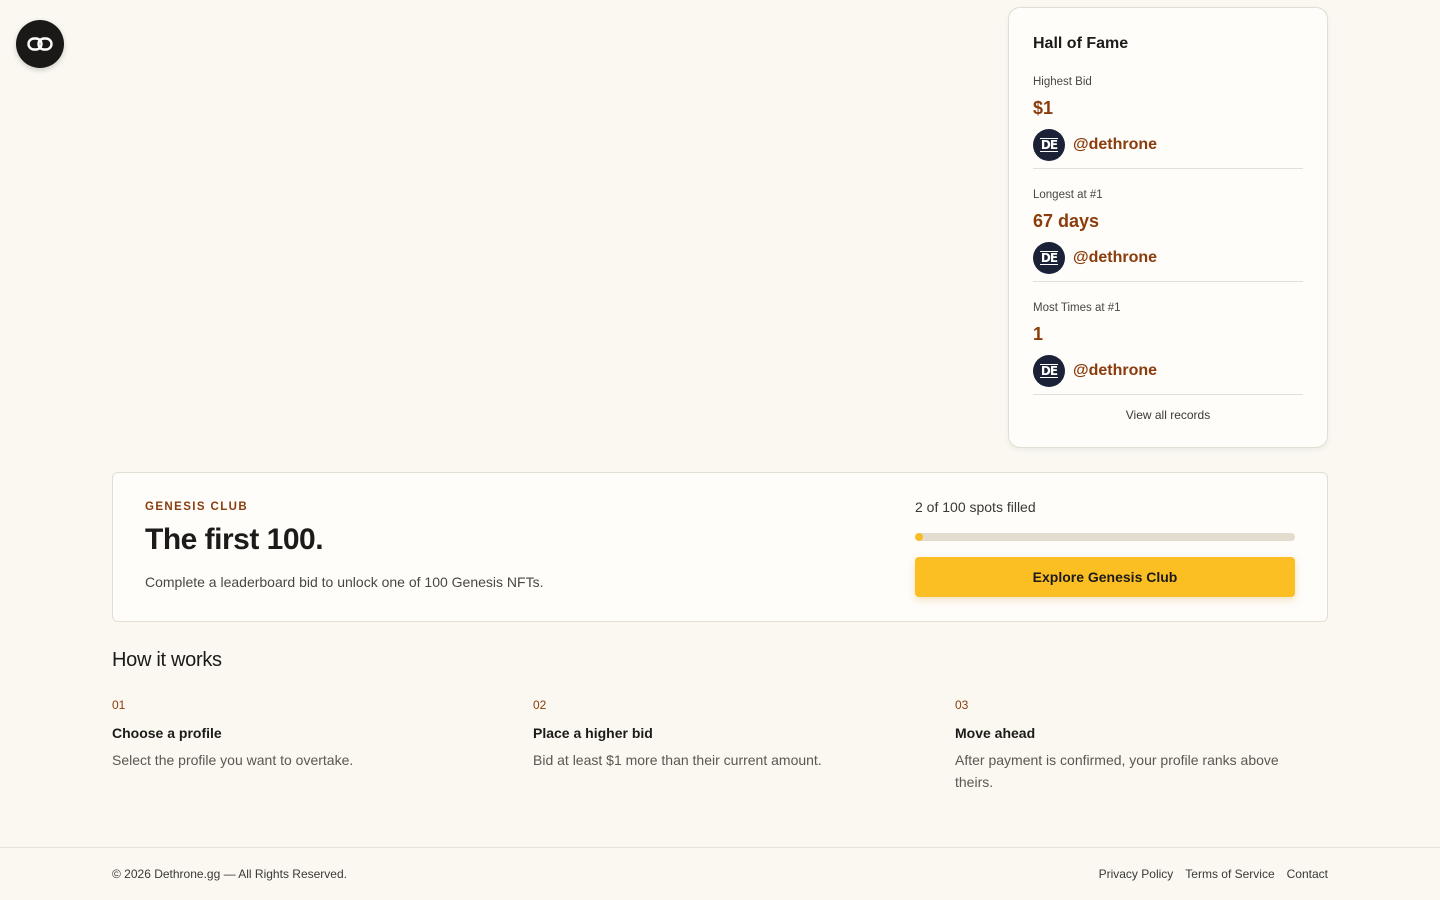  I want to click on record-highest-bid: Highest Bid $1 DE @dethrone, so click(1168, 118).